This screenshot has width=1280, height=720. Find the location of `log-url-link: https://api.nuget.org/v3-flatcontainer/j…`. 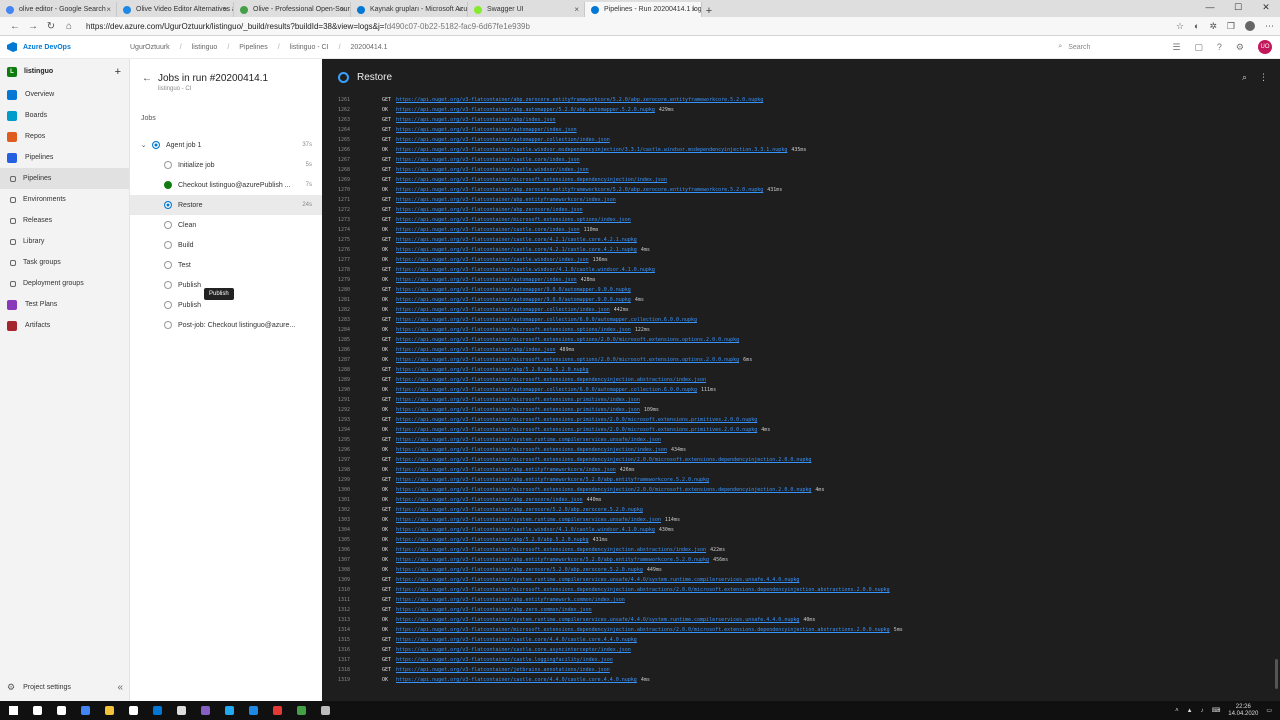

log-url-link: https://api.nuget.org/v3-flatcontainer/j… is located at coordinates (503, 670).